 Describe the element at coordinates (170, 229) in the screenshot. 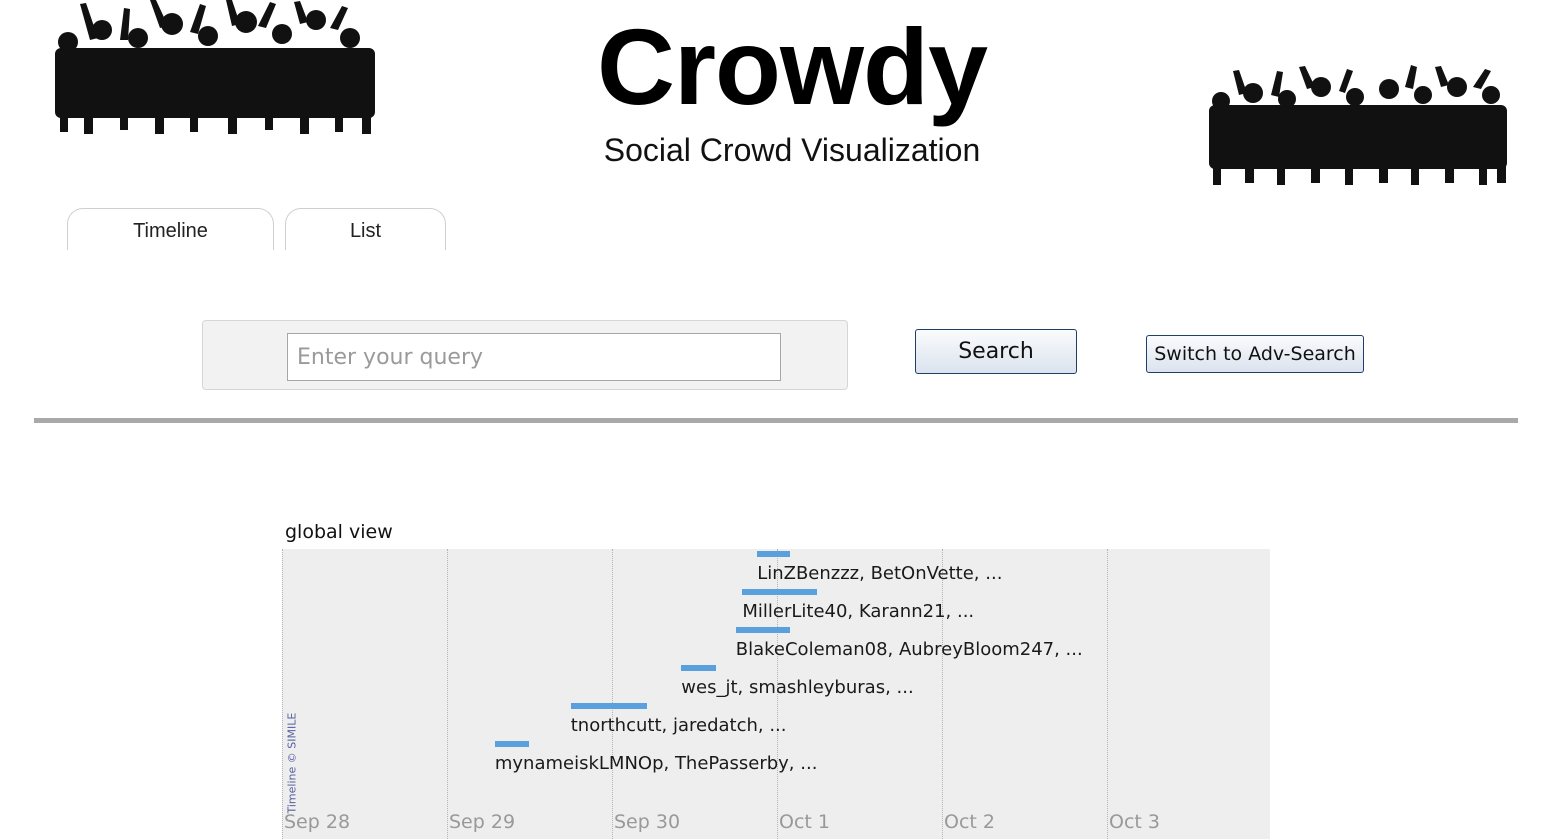

I see `tab-timeline: Timeline` at that location.